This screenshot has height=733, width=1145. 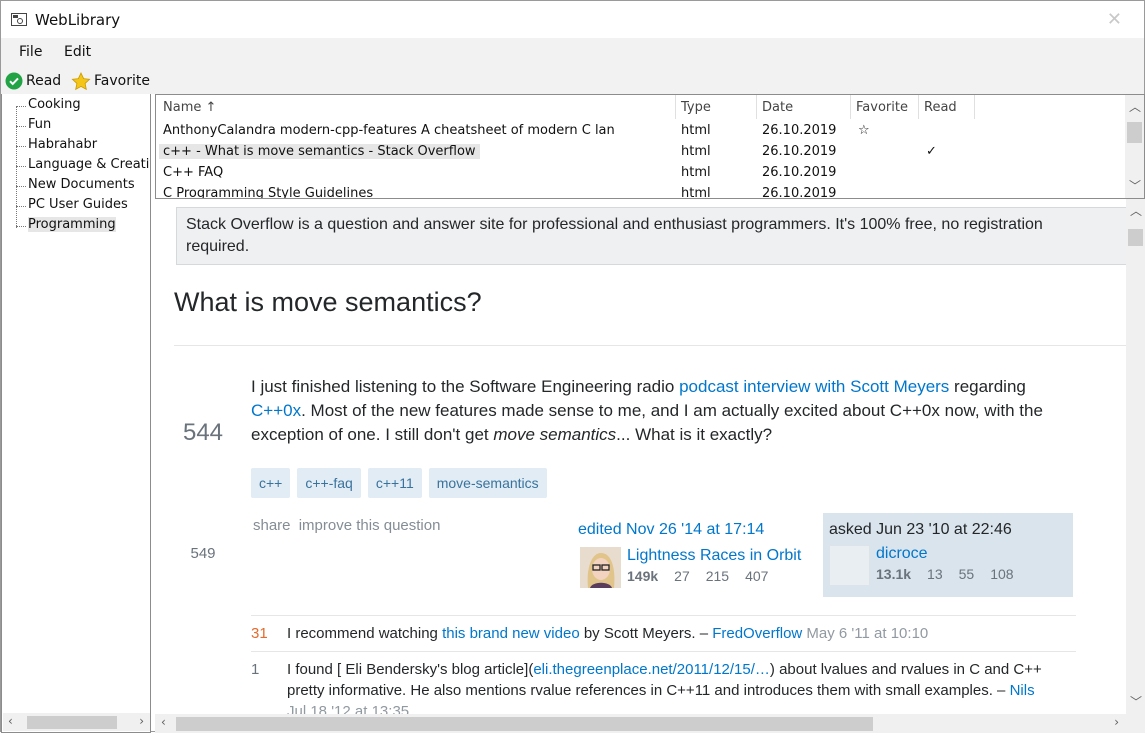 I want to click on bronze-badges: 407, so click(x=757, y=576).